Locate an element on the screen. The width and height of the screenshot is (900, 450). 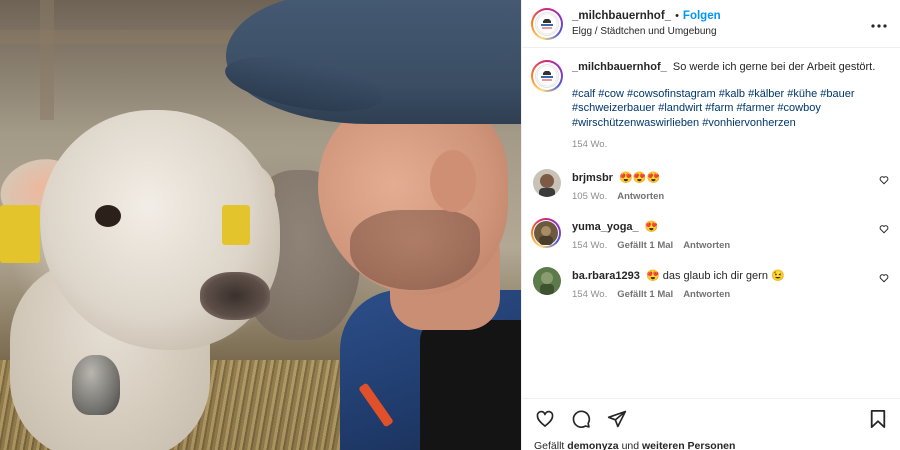
comment-username: brjmsbr is located at coordinates (592, 178).